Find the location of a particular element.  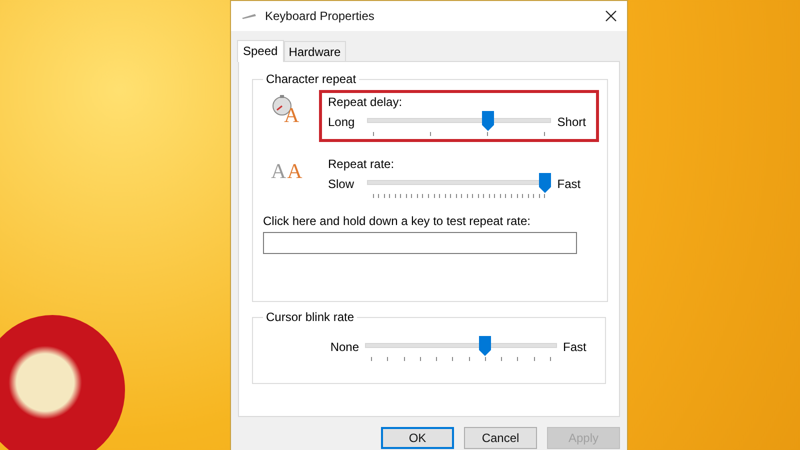

test-field-label: Click here and hold down a key to test repeat rate: is located at coordinates (397, 221).